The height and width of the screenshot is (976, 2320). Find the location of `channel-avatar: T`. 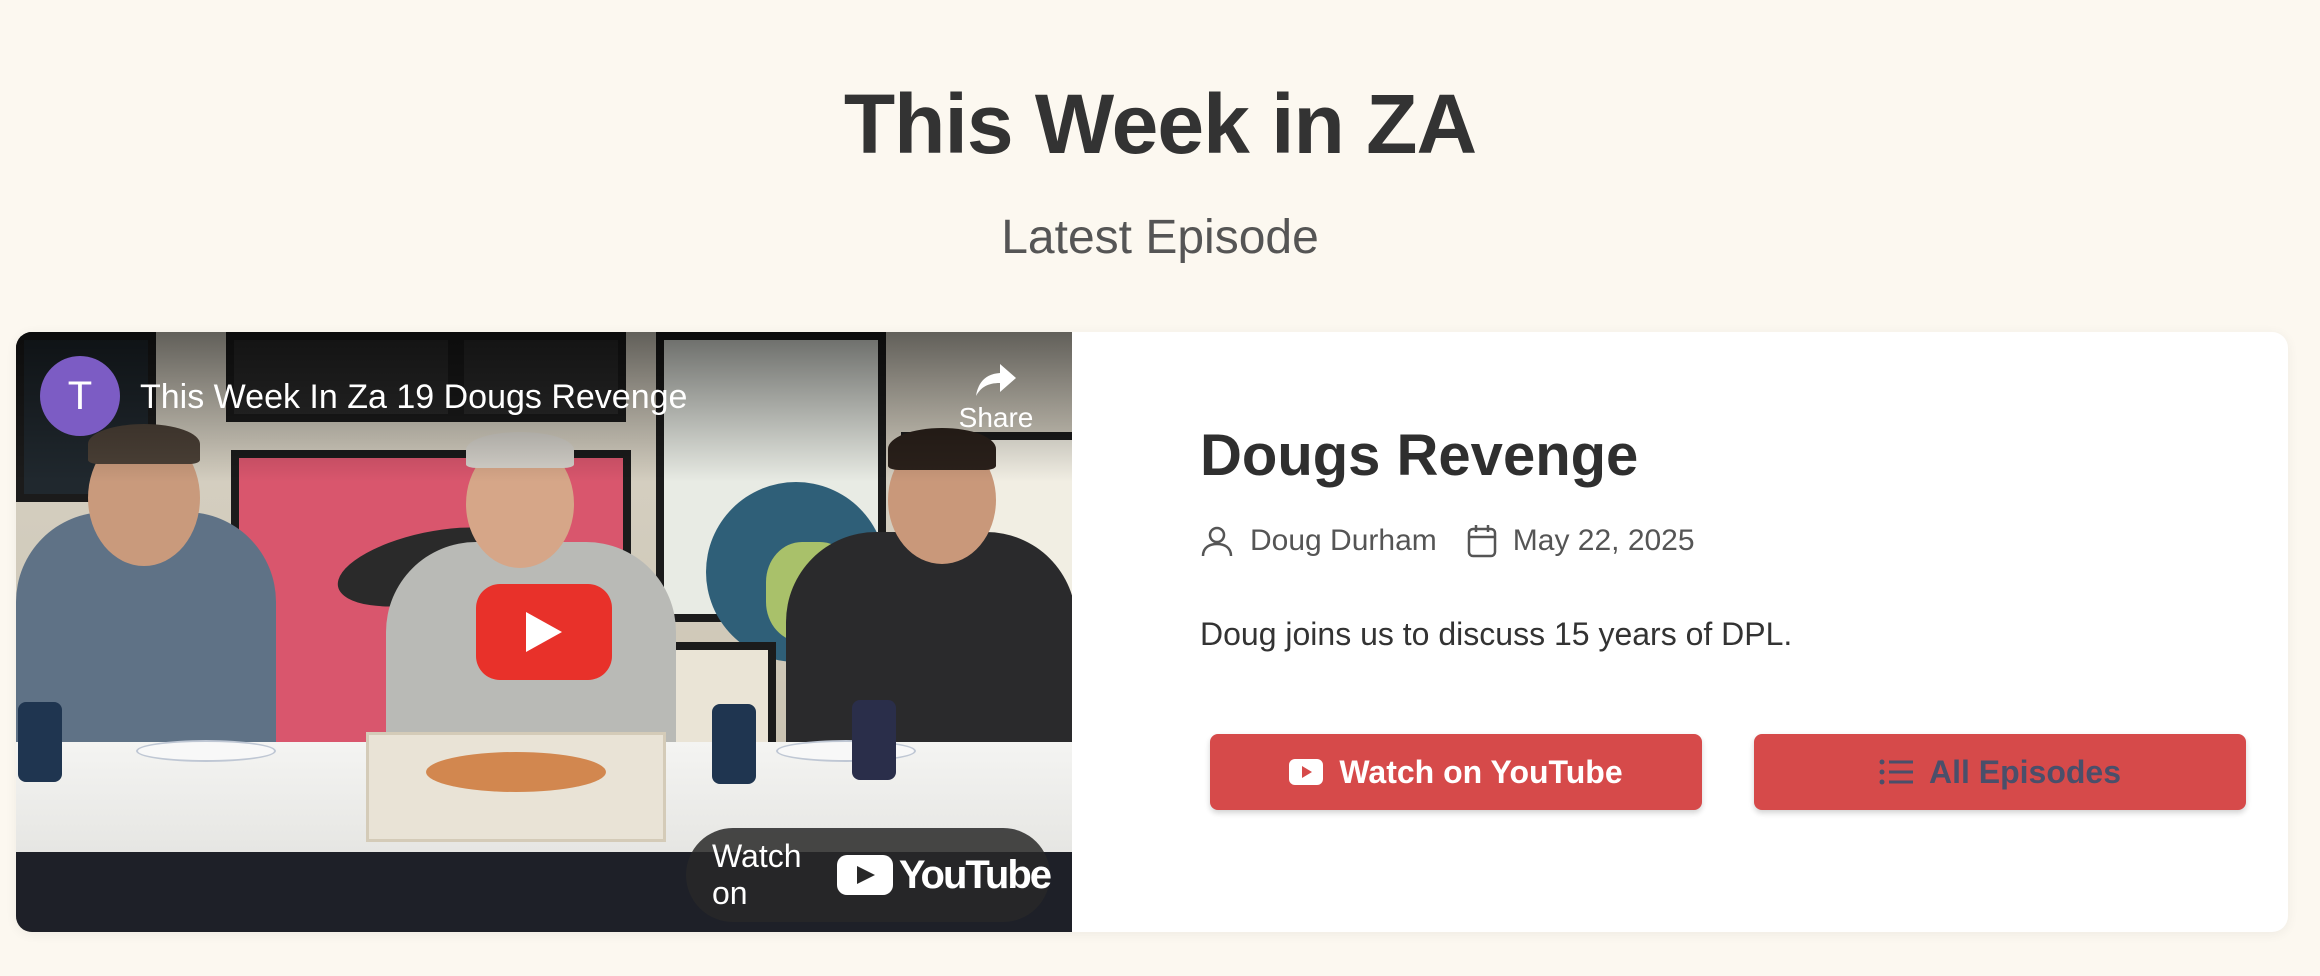

channel-avatar: T is located at coordinates (80, 396).